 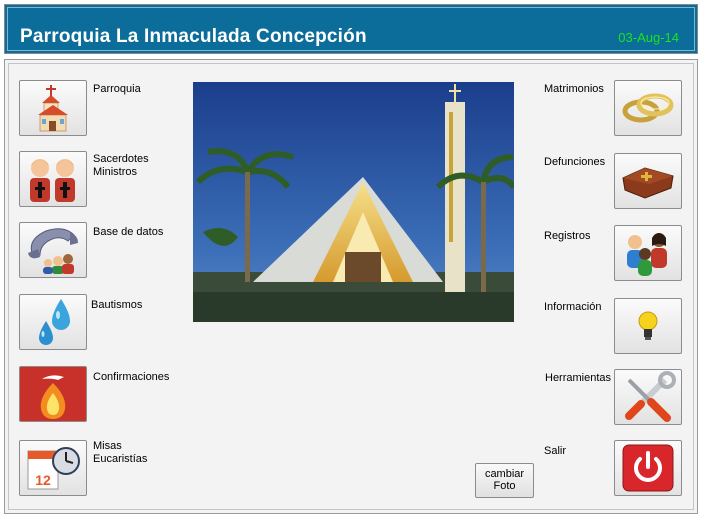 I want to click on cambiar-foto-button: cambiar Foto, so click(x=504, y=480).